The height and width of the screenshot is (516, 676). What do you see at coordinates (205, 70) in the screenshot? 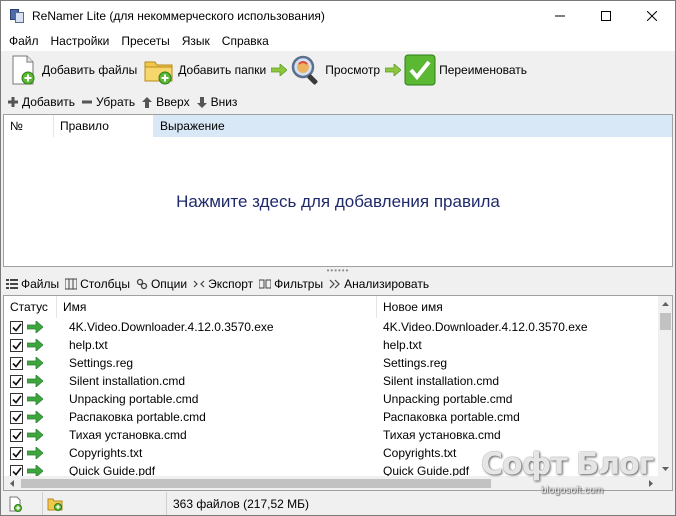
I see `add-folders-button: Добавить папки` at bounding box center [205, 70].